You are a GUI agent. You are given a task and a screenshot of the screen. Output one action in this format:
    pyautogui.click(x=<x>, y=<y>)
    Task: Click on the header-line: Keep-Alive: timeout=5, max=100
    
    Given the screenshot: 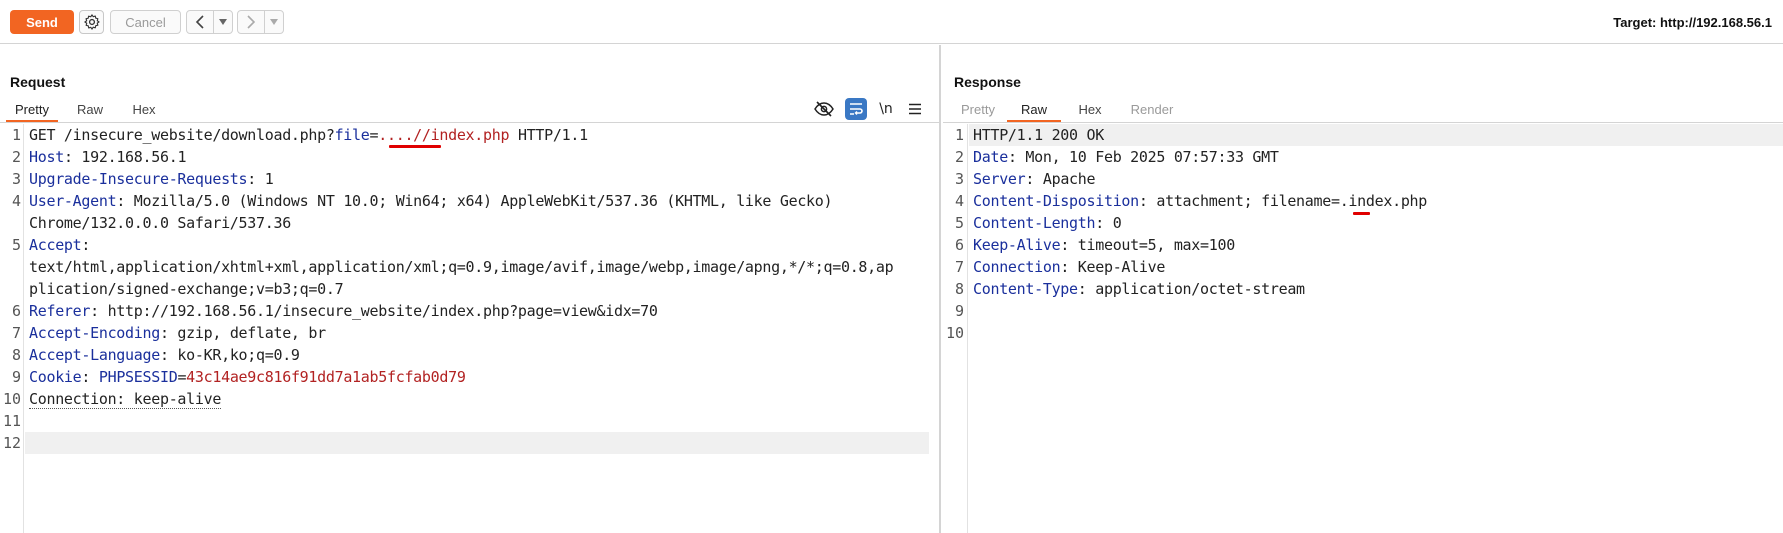 What is the action you would take?
    pyautogui.click(x=1104, y=245)
    